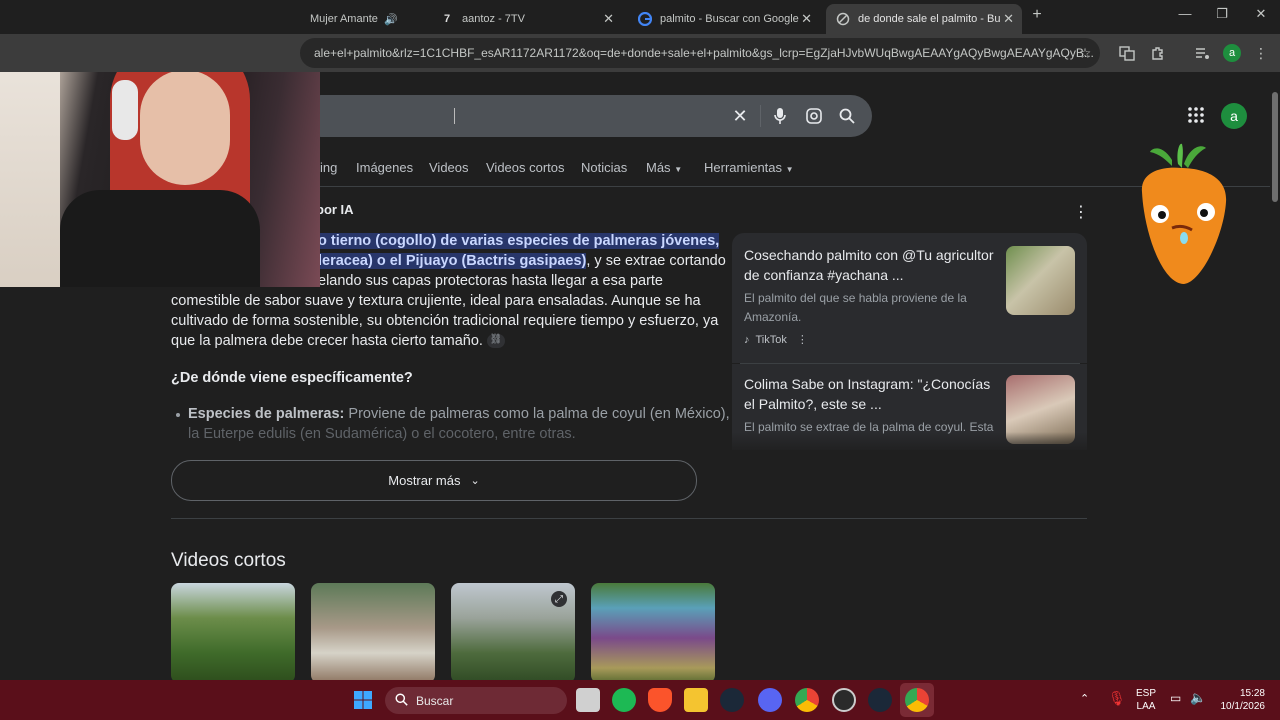 The width and height of the screenshot is (1280, 720). I want to click on tab-more: Más ▼, so click(664, 167).